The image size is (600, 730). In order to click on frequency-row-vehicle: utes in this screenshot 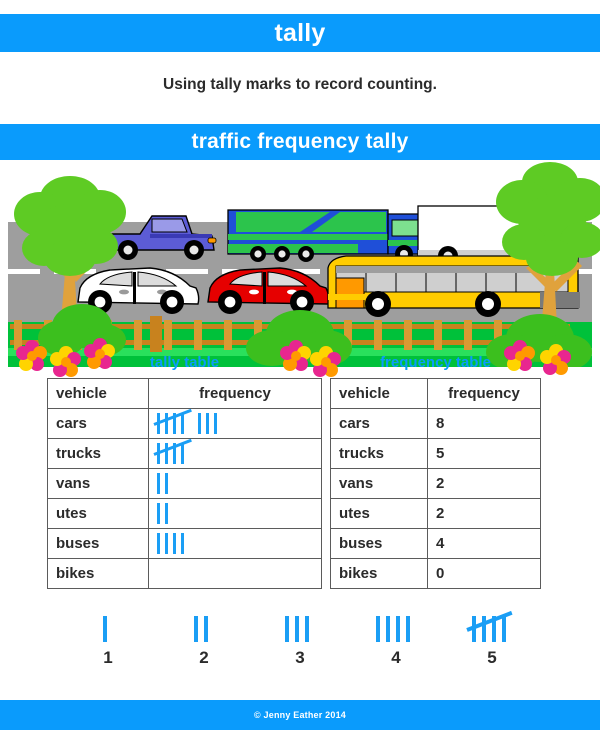, I will do `click(379, 513)`.